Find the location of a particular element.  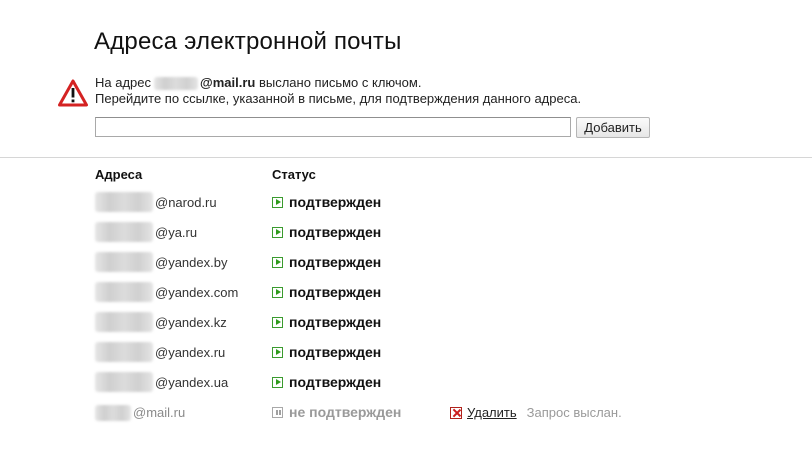

divider is located at coordinates (406, 157).